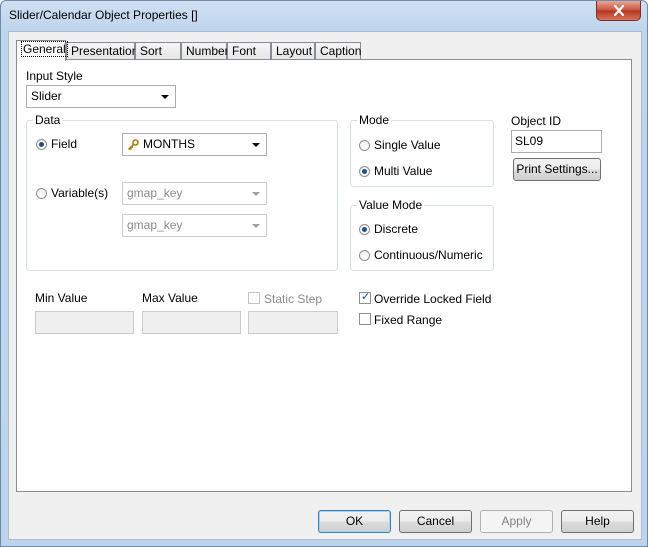 This screenshot has height=547, width=648. Describe the element at coordinates (41, 193) in the screenshot. I see `variables-radio` at that location.